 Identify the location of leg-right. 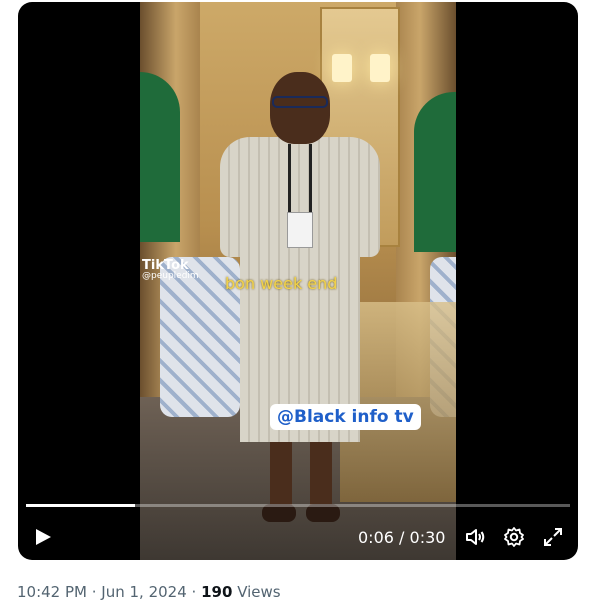
(321, 477).